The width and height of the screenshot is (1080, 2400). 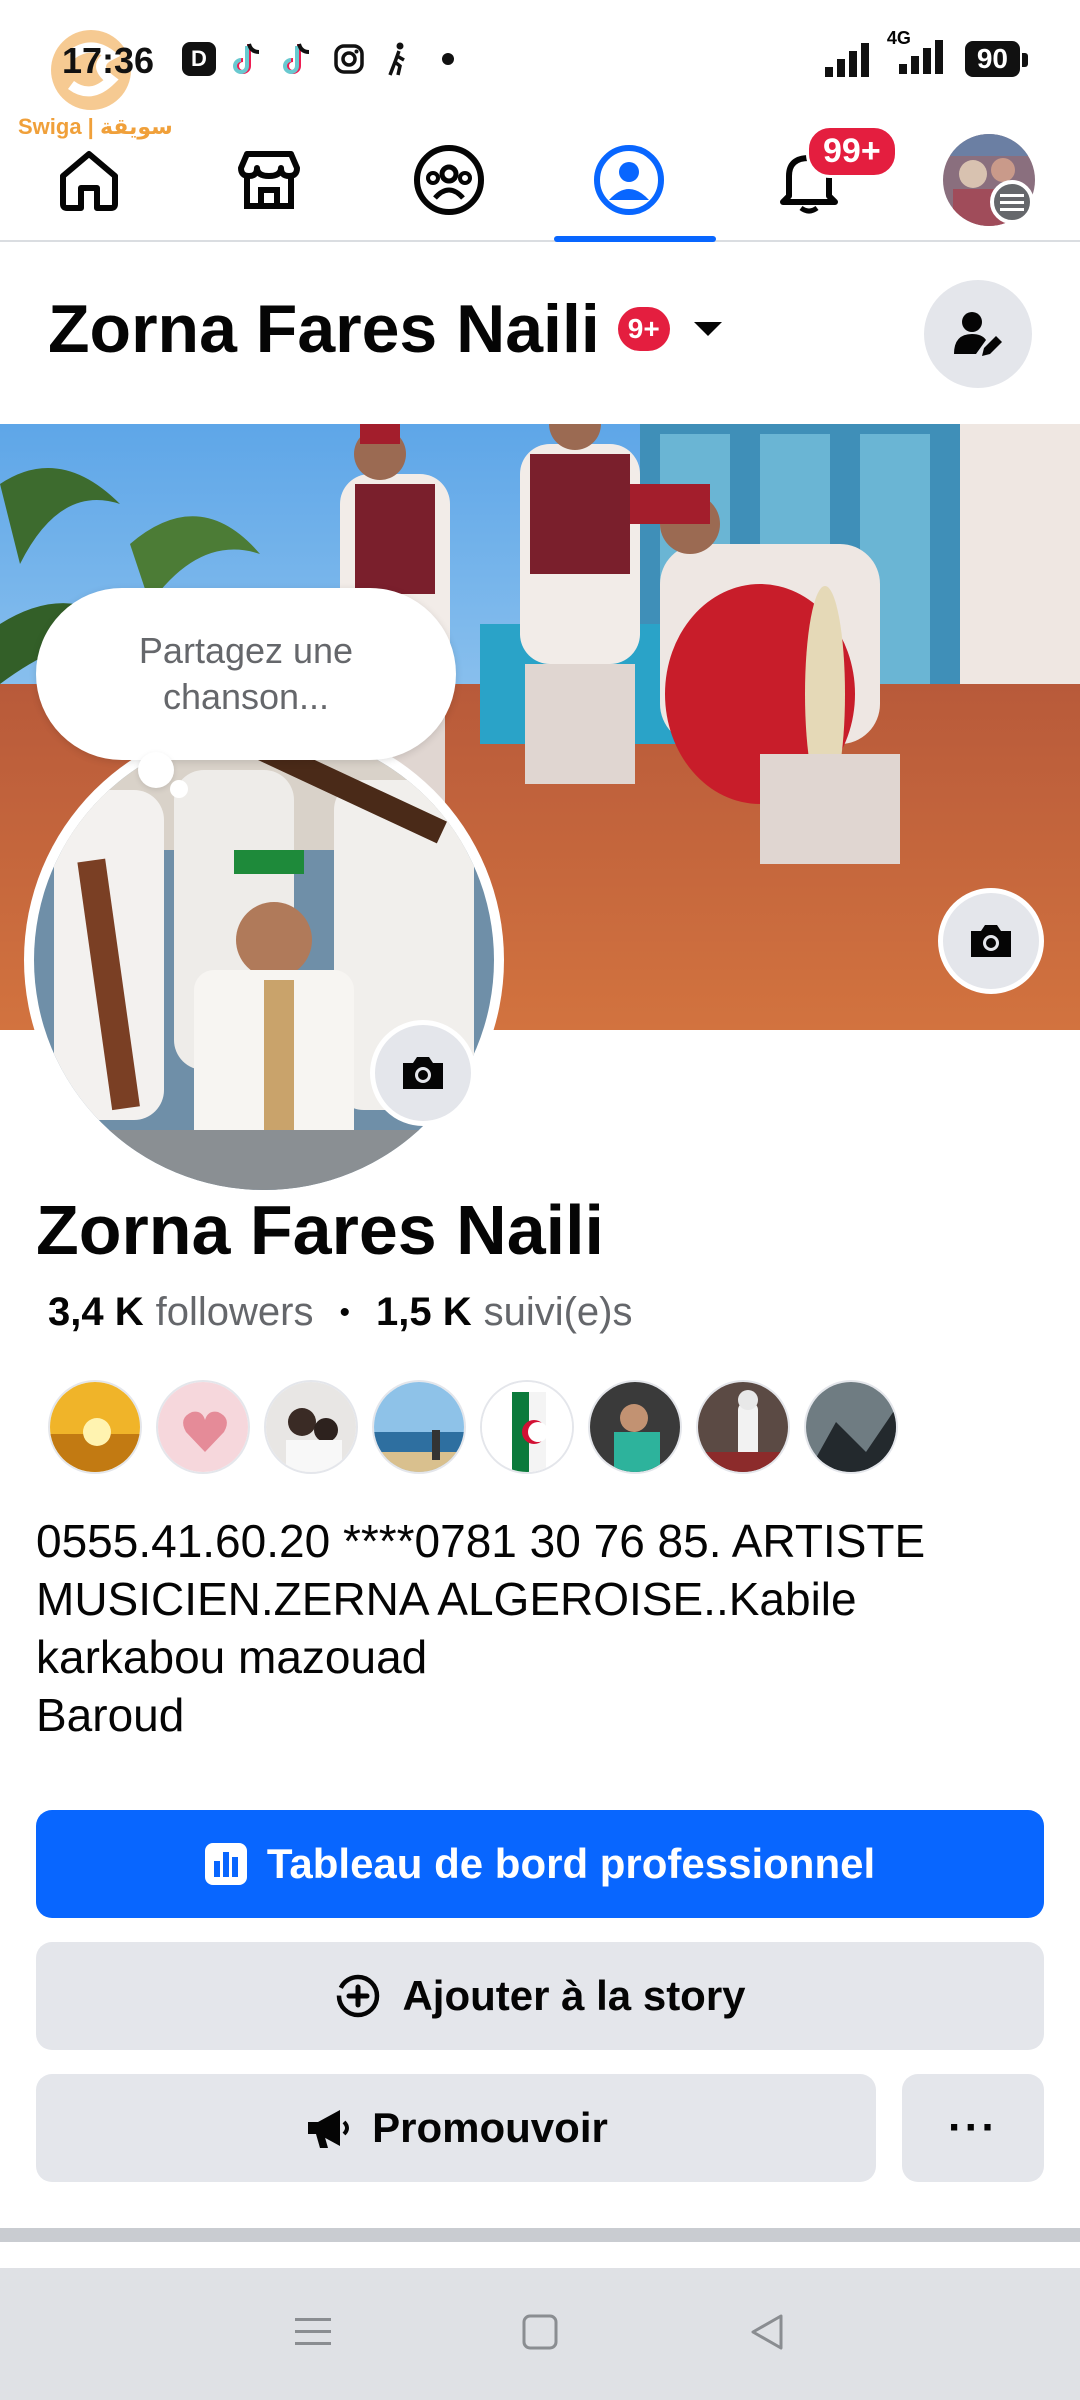 I want to click on nav-groups, so click(x=449, y=180).